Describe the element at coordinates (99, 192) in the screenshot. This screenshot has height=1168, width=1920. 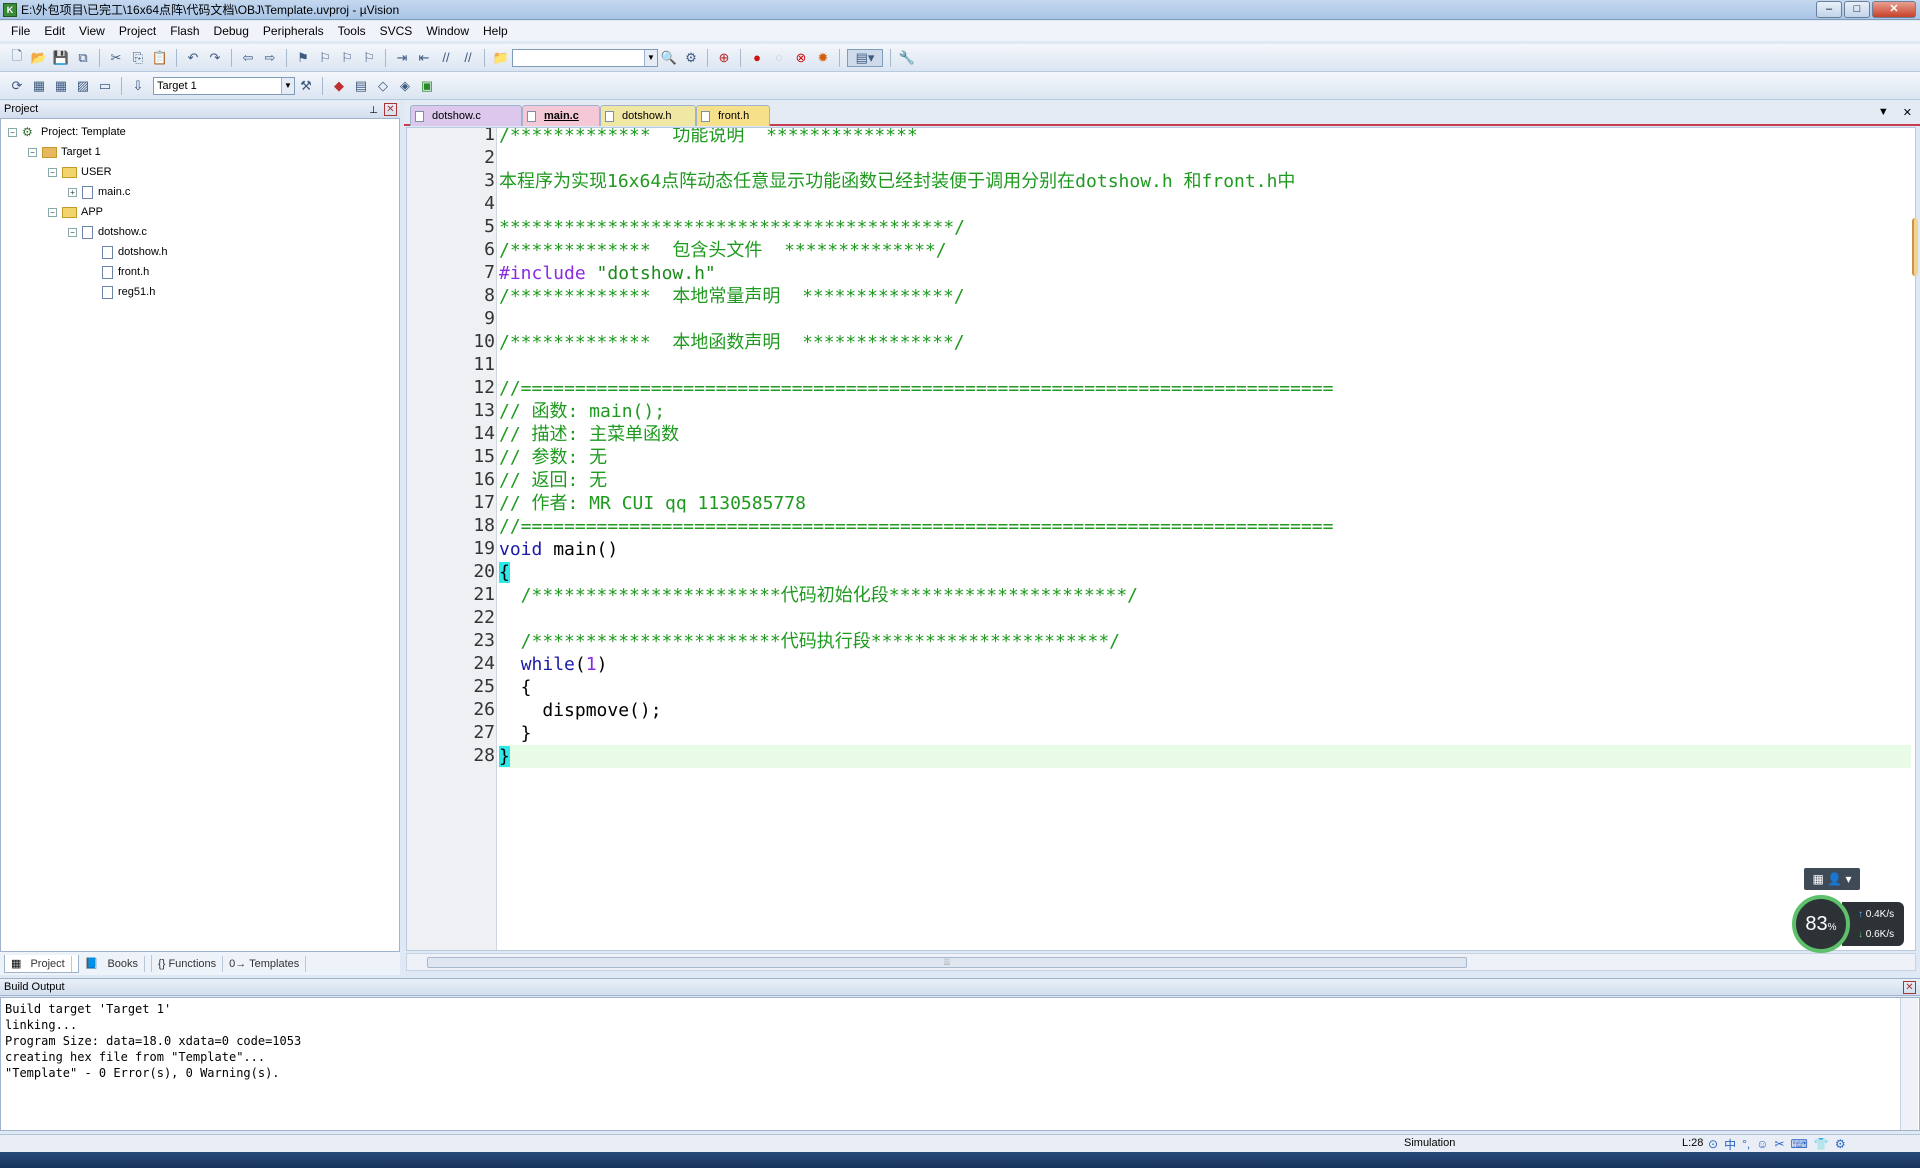
I see `tree-item: + main.c` at that location.